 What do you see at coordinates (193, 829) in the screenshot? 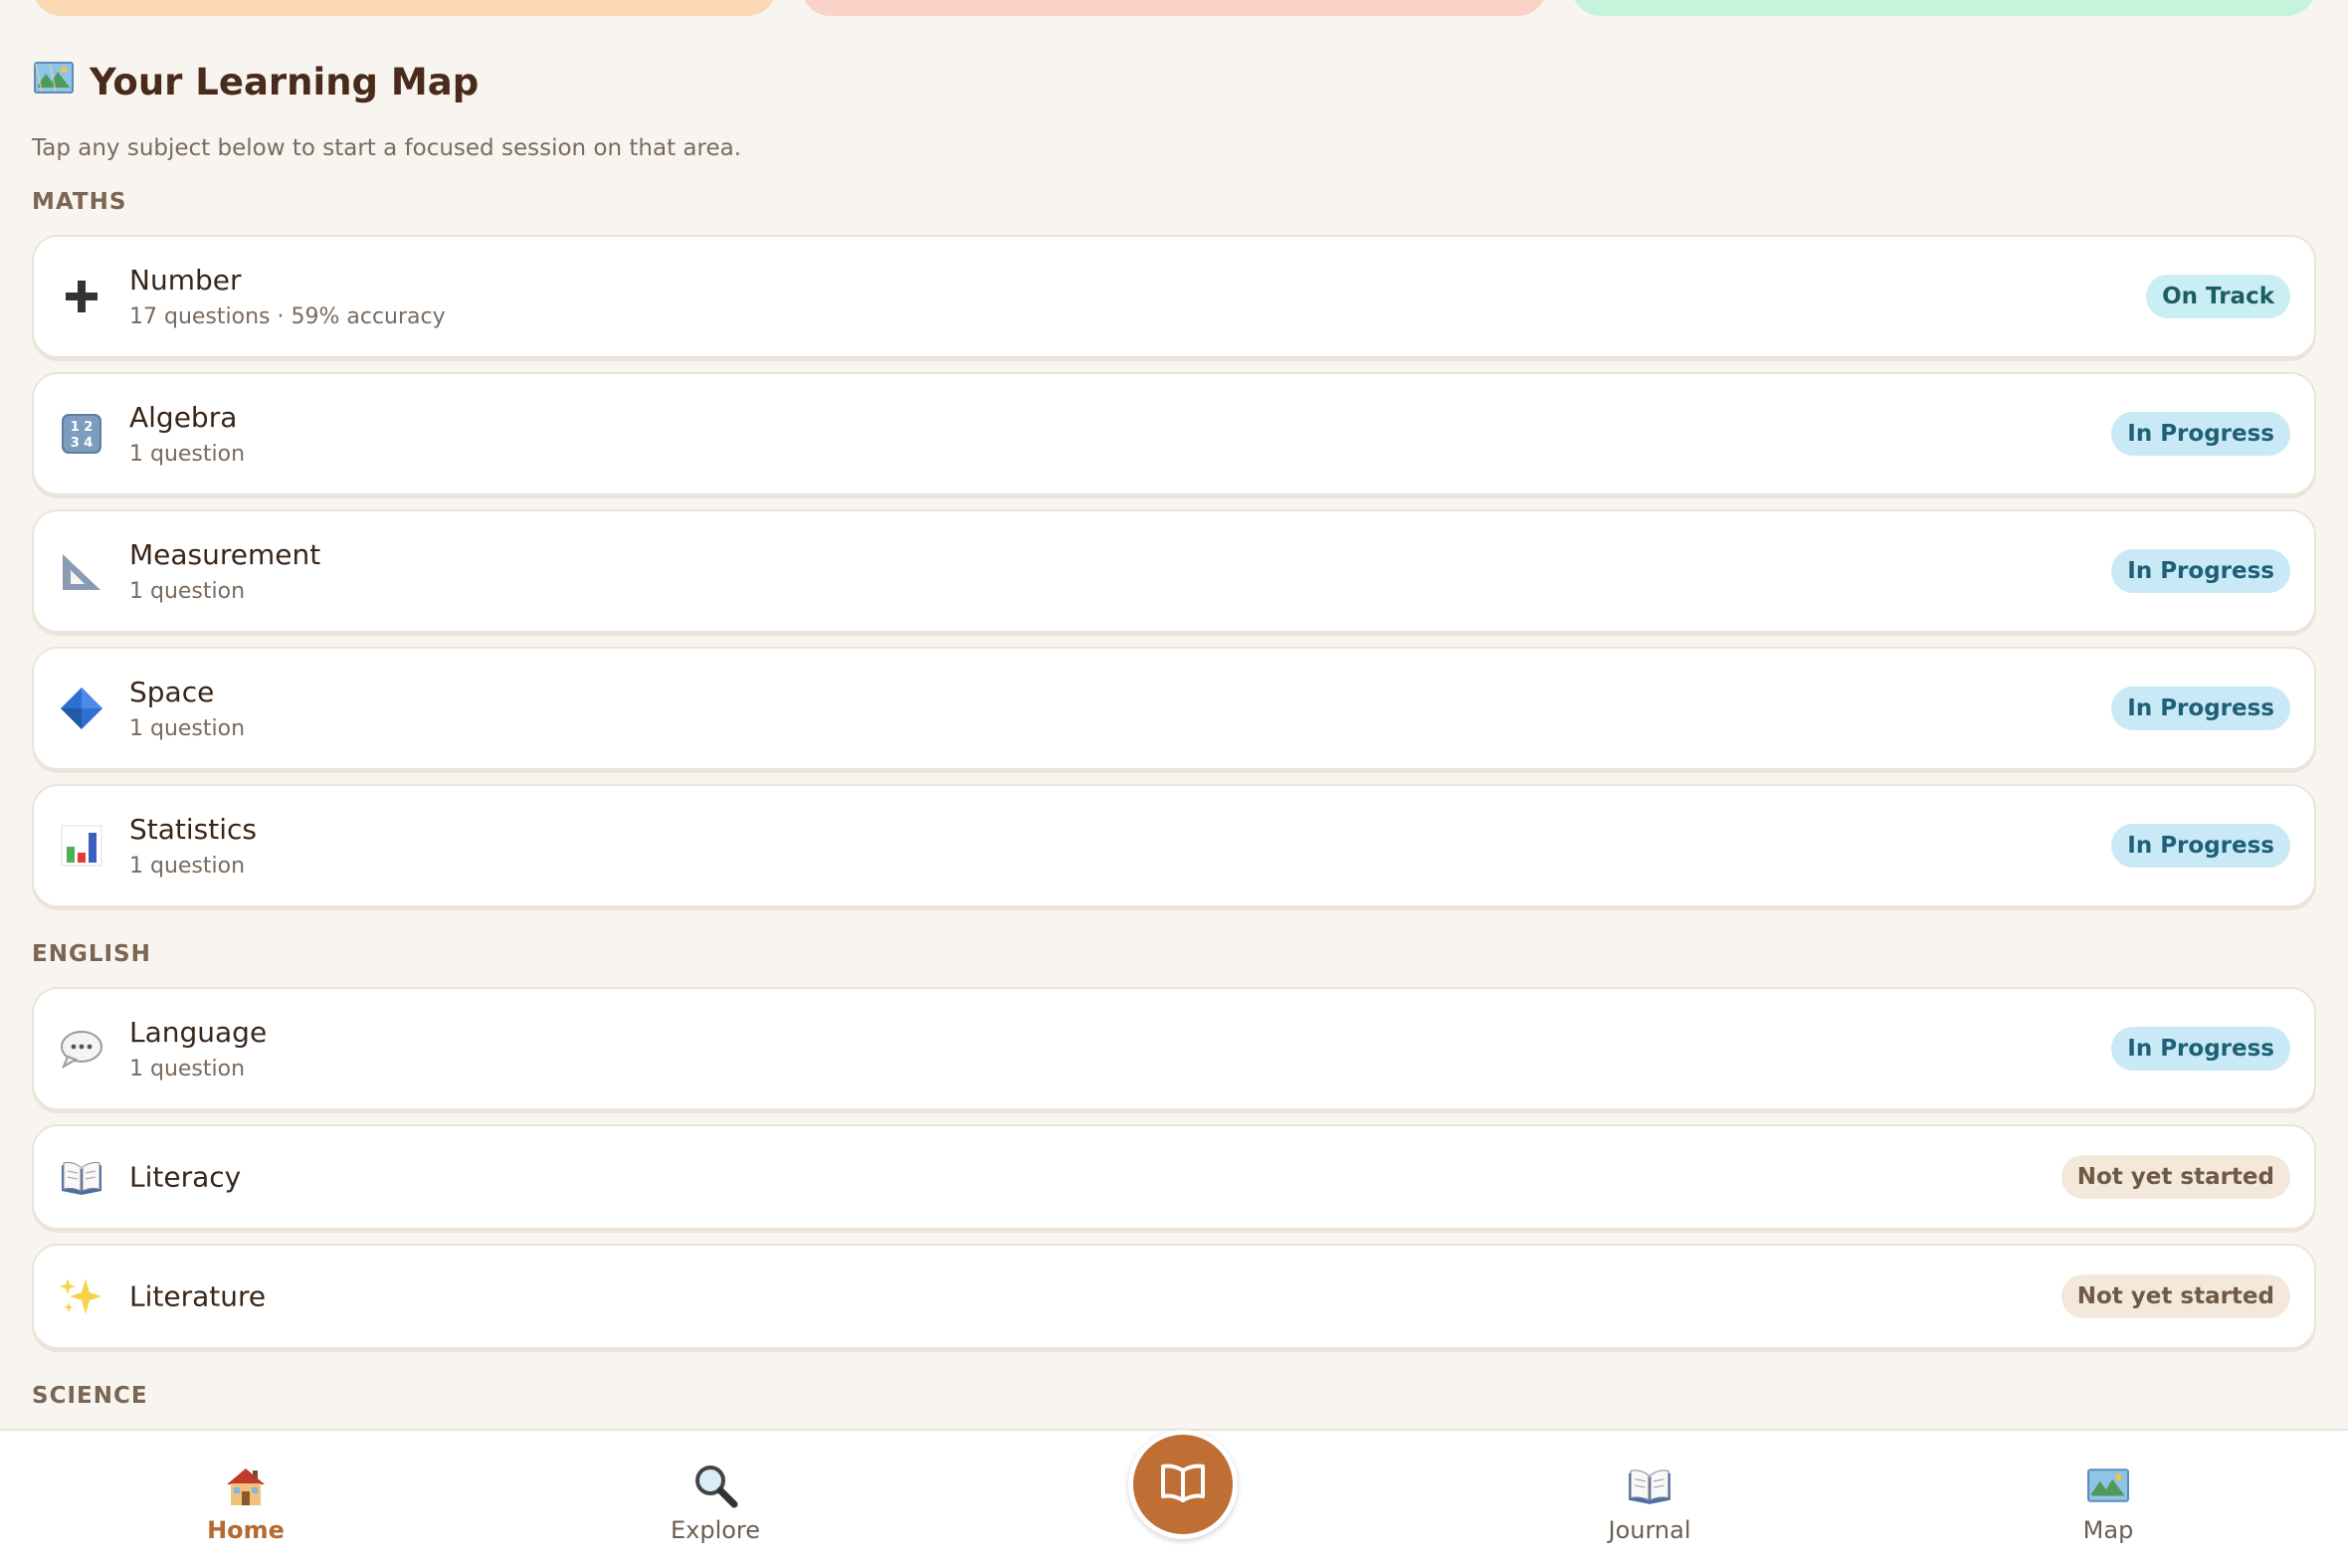
I see `subject-name: Statistics` at bounding box center [193, 829].